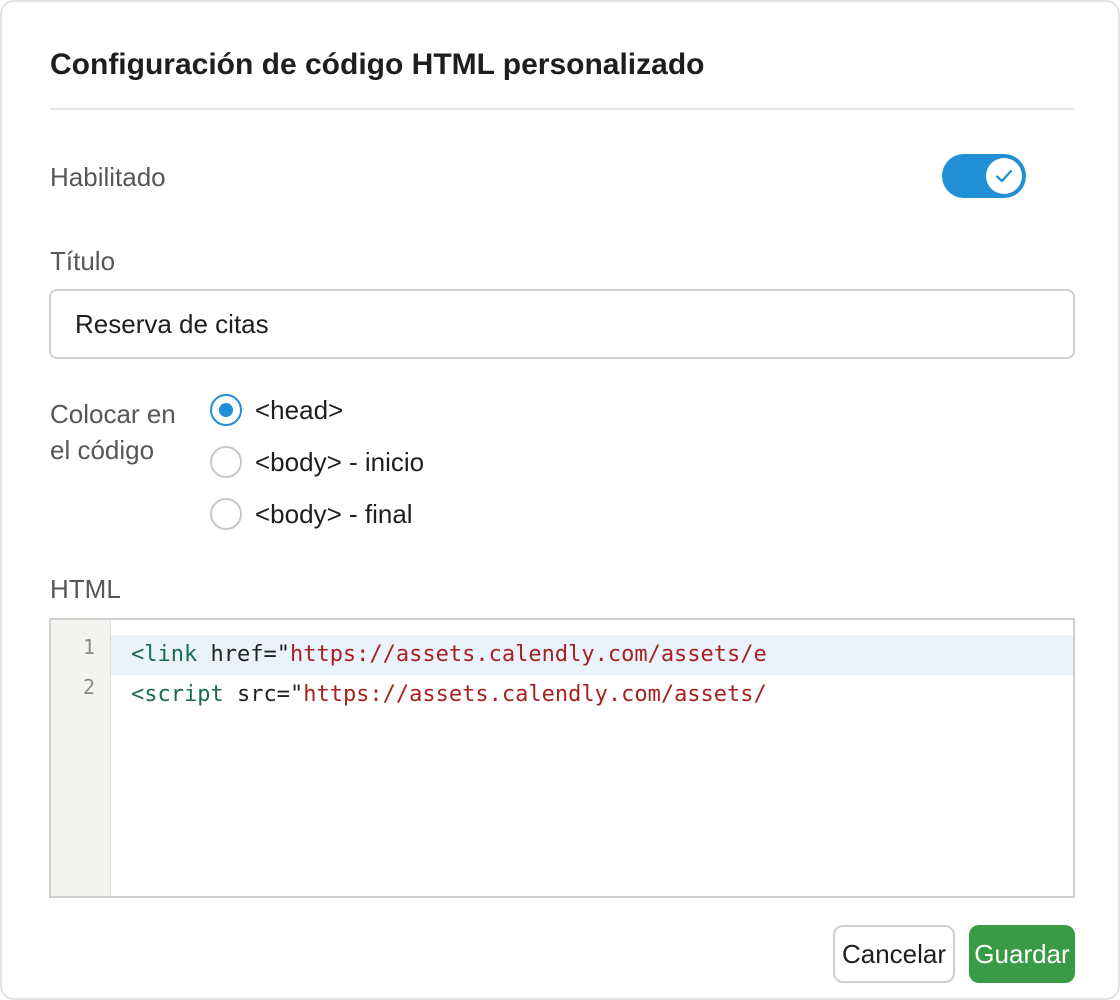 This screenshot has height=1000, width=1120. I want to click on radio-body-end-label: <body> - final, so click(334, 513).